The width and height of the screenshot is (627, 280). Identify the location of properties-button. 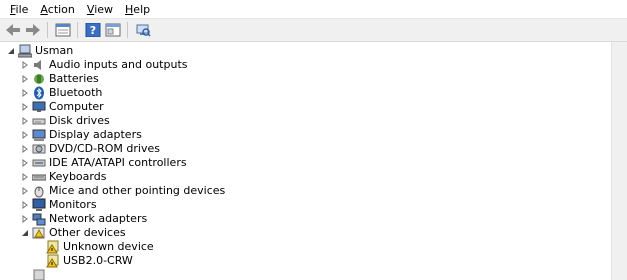
(62, 30).